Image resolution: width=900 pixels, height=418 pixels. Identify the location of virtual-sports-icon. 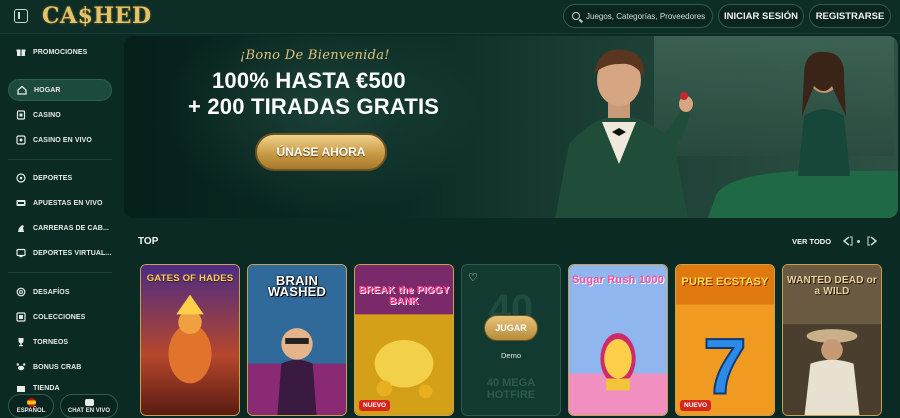
(21, 253).